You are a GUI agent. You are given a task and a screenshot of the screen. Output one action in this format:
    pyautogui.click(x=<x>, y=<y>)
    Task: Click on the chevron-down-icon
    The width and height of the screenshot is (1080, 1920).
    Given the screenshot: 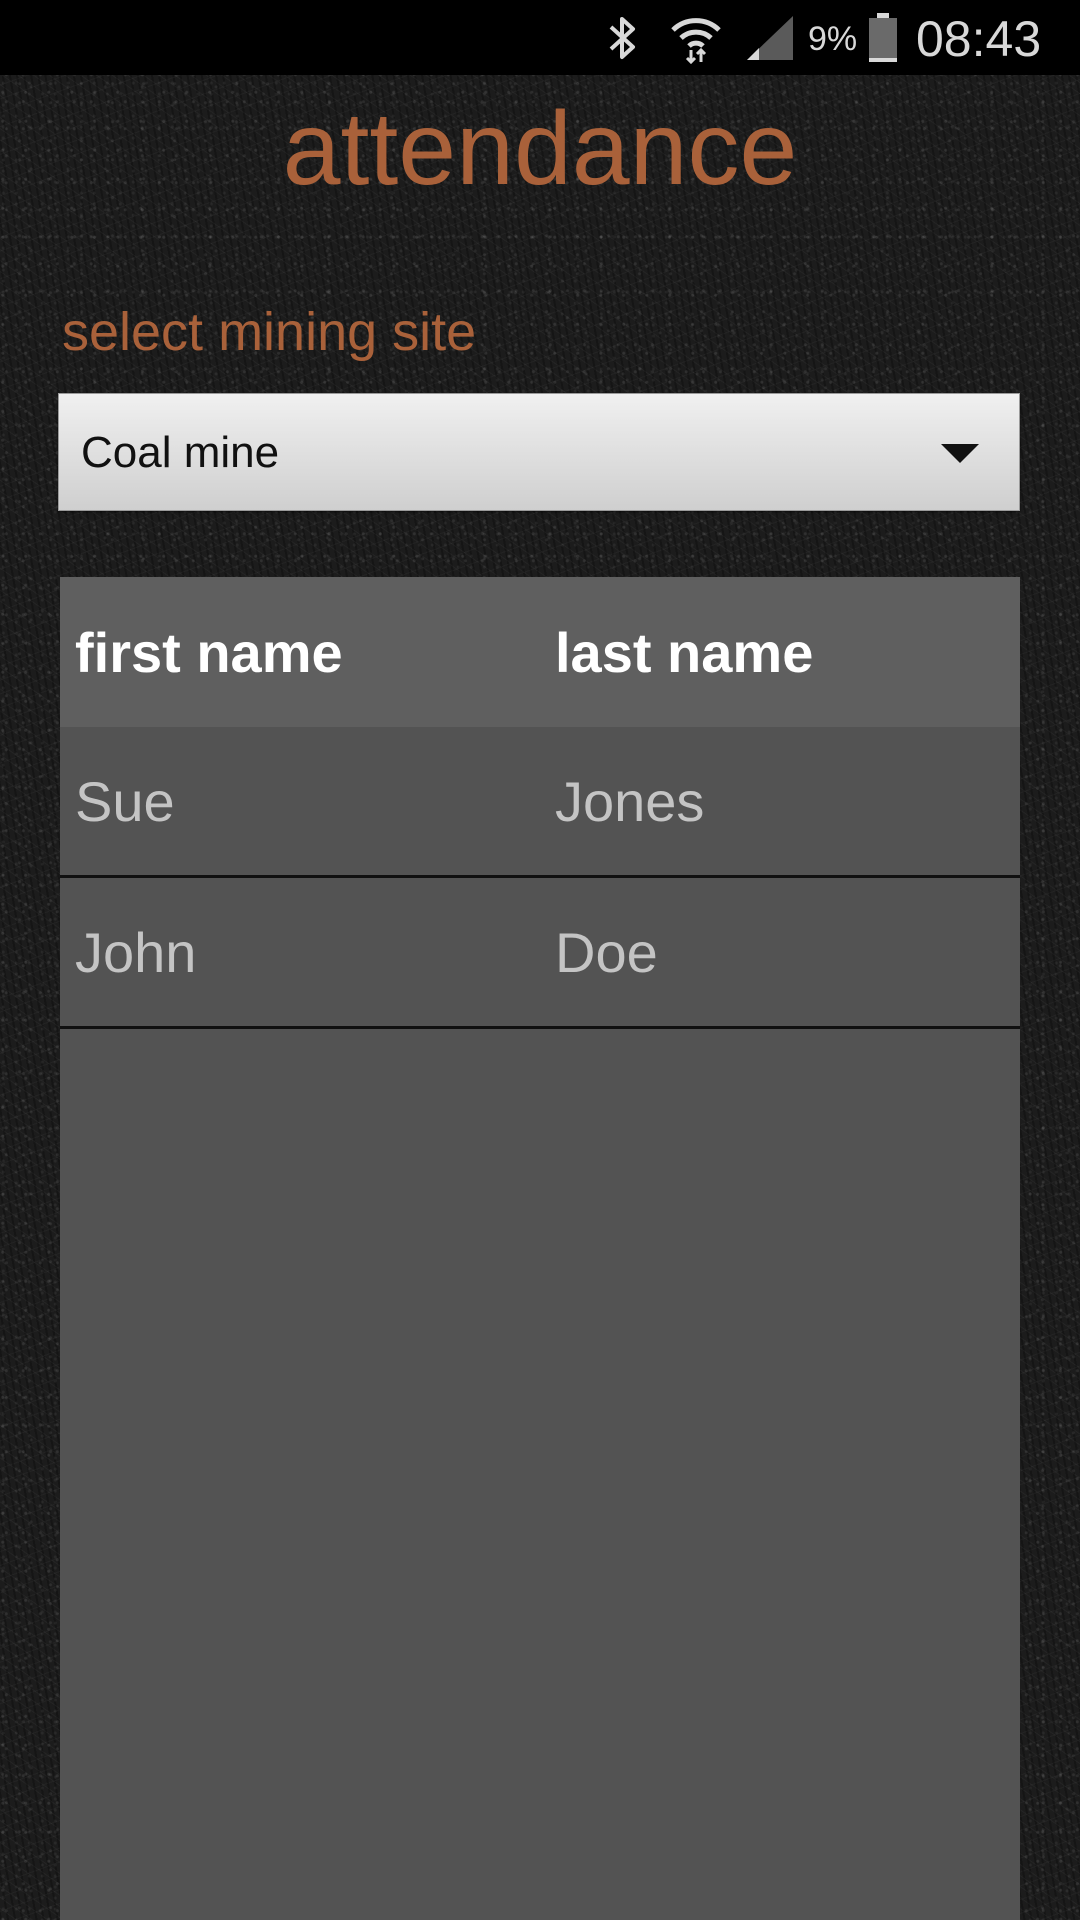 What is the action you would take?
    pyautogui.click(x=960, y=453)
    